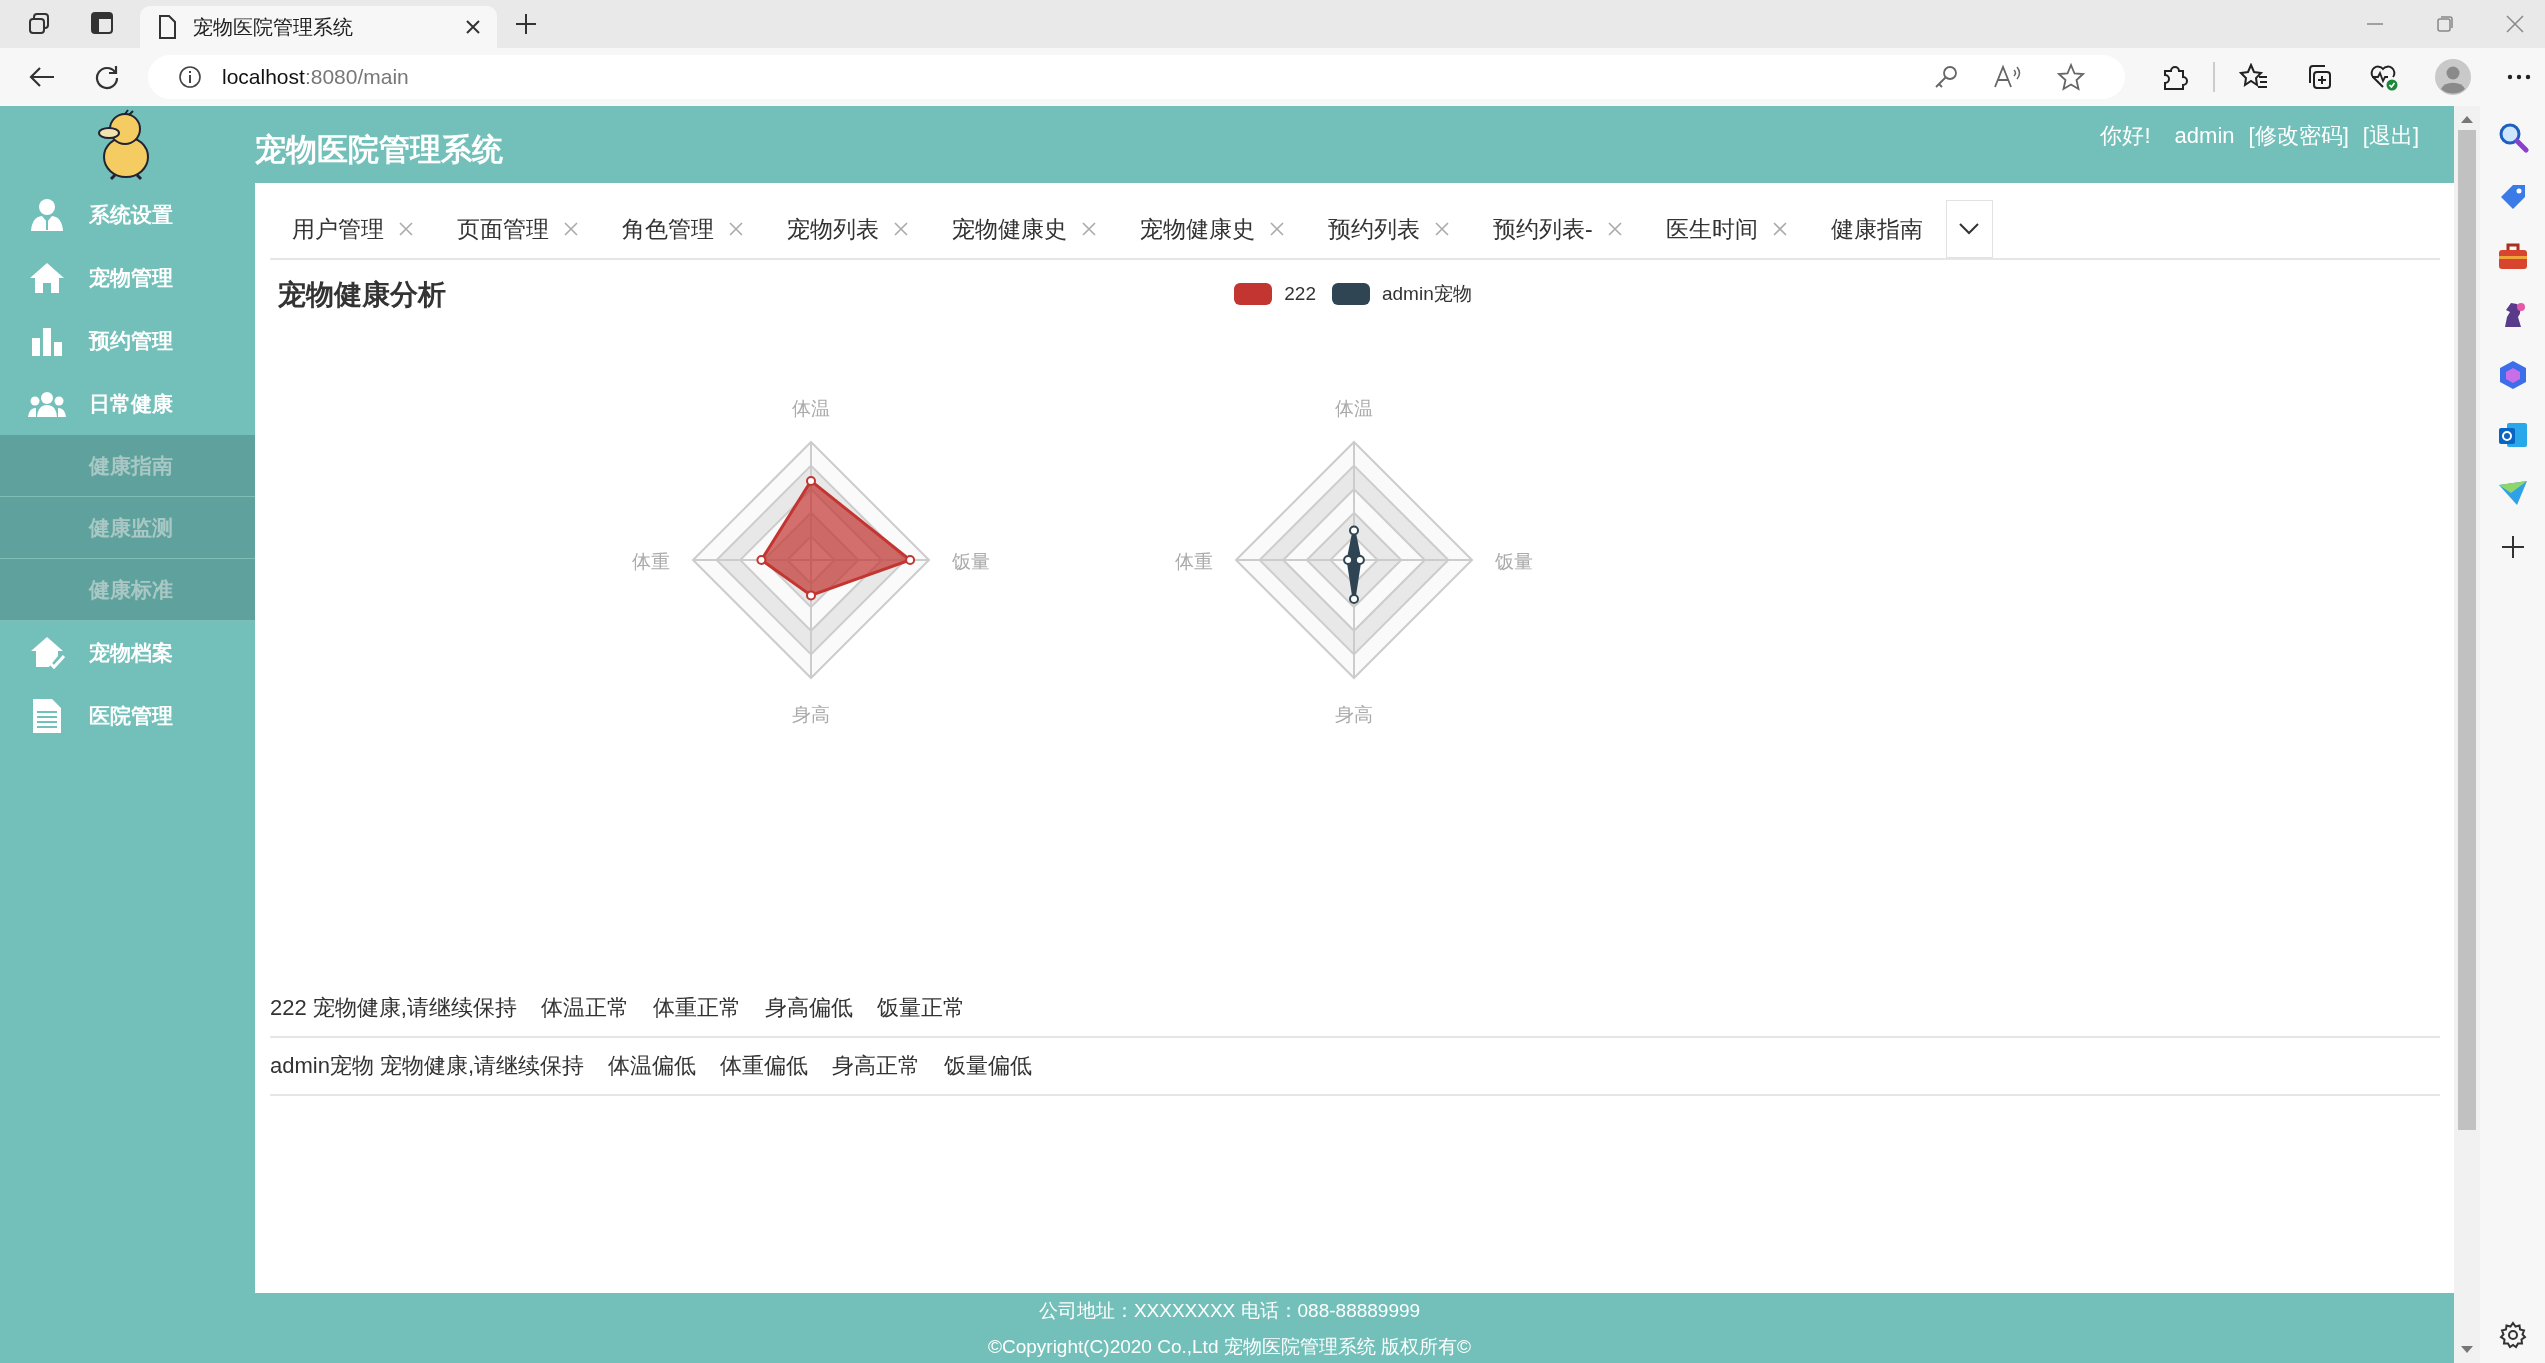 The width and height of the screenshot is (2545, 1363). I want to click on username-text: admin, so click(2204, 135).